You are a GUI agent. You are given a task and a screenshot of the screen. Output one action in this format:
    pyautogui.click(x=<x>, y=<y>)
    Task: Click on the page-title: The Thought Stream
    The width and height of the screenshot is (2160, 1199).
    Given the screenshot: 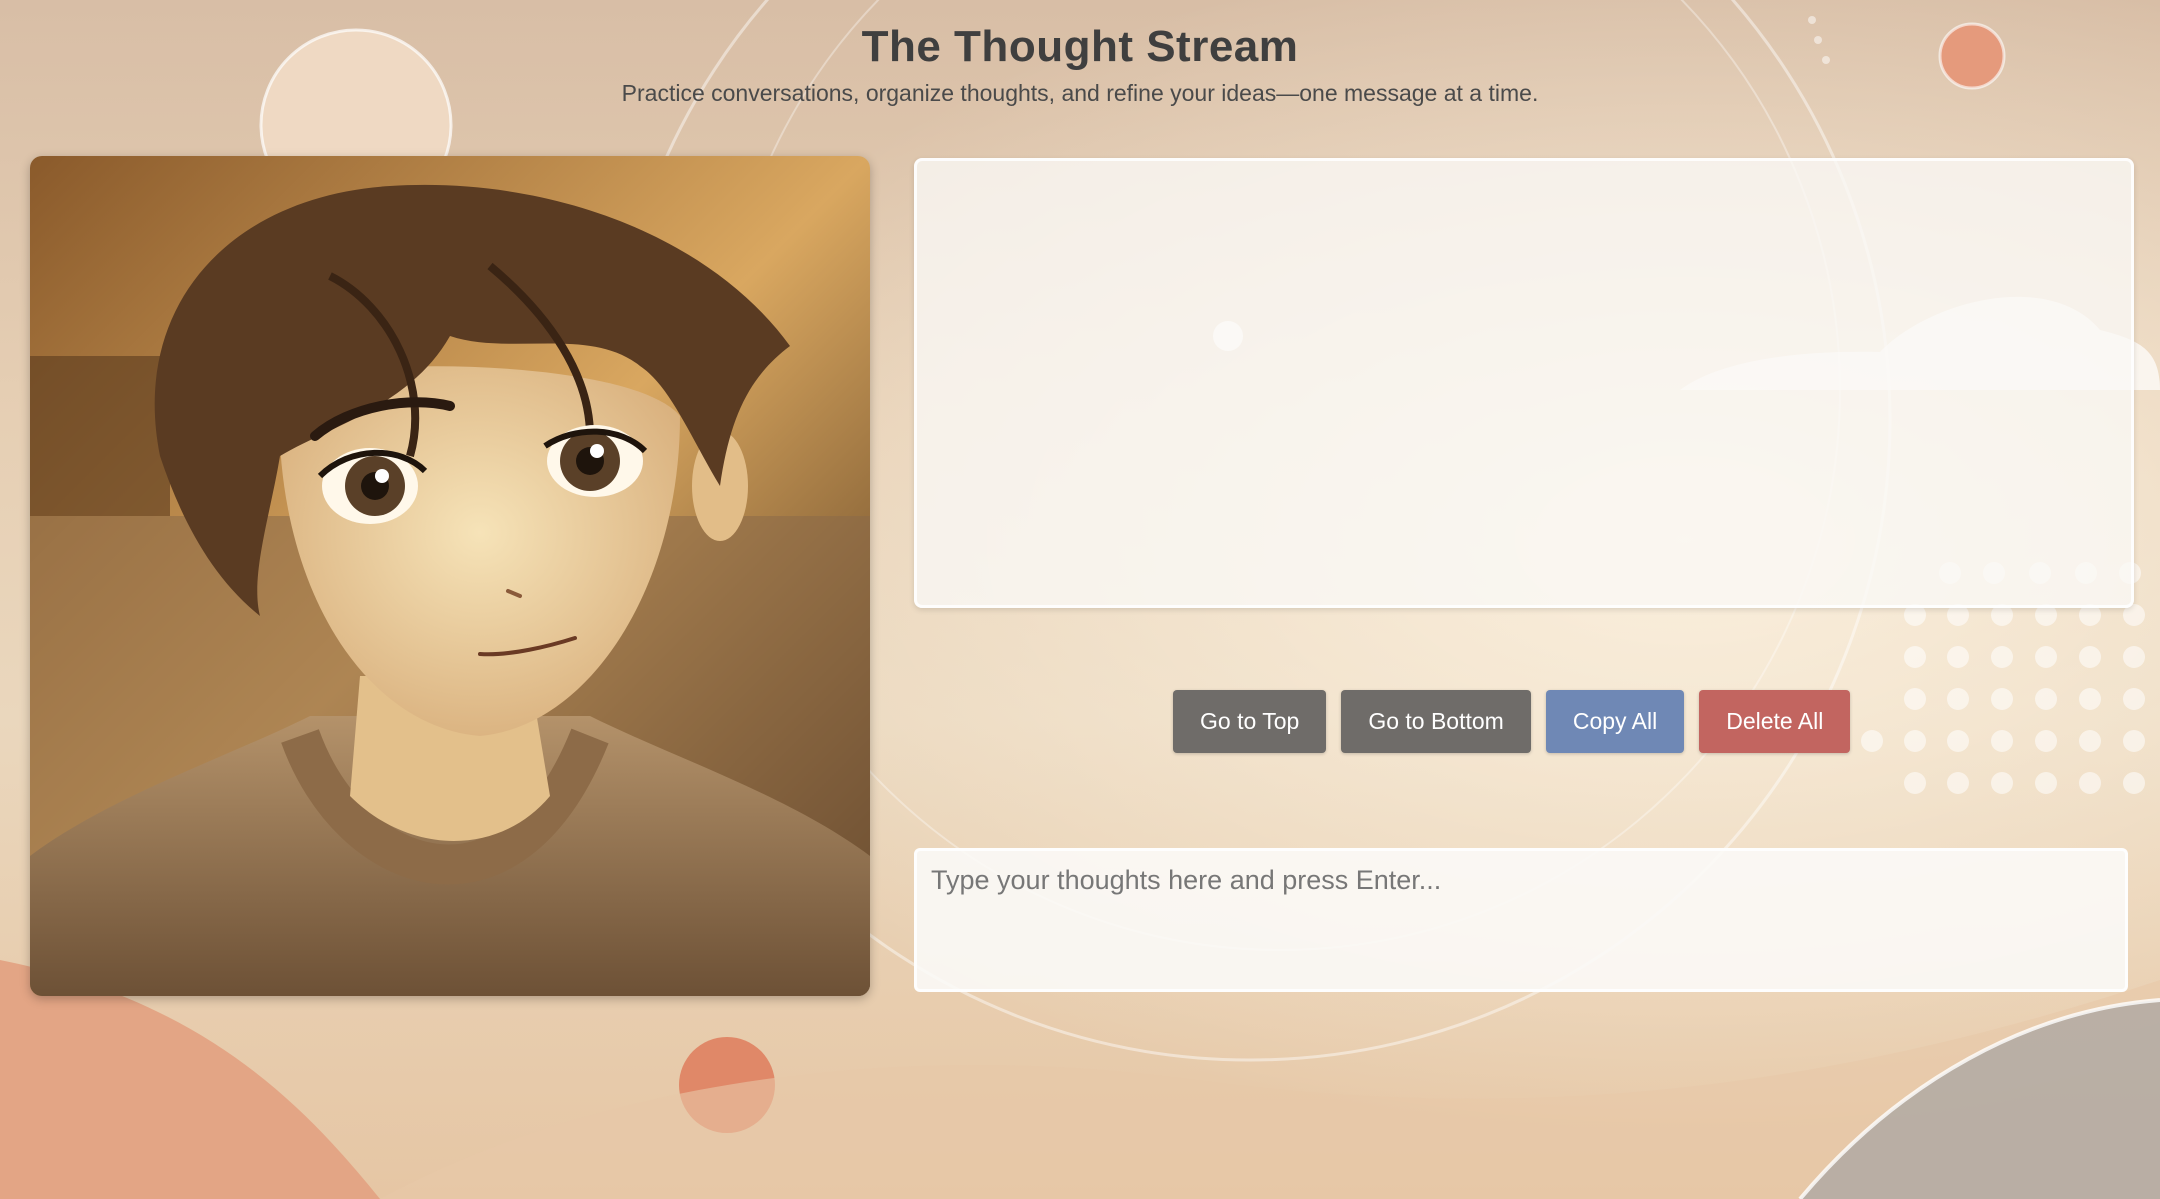 What is the action you would take?
    pyautogui.click(x=1080, y=46)
    